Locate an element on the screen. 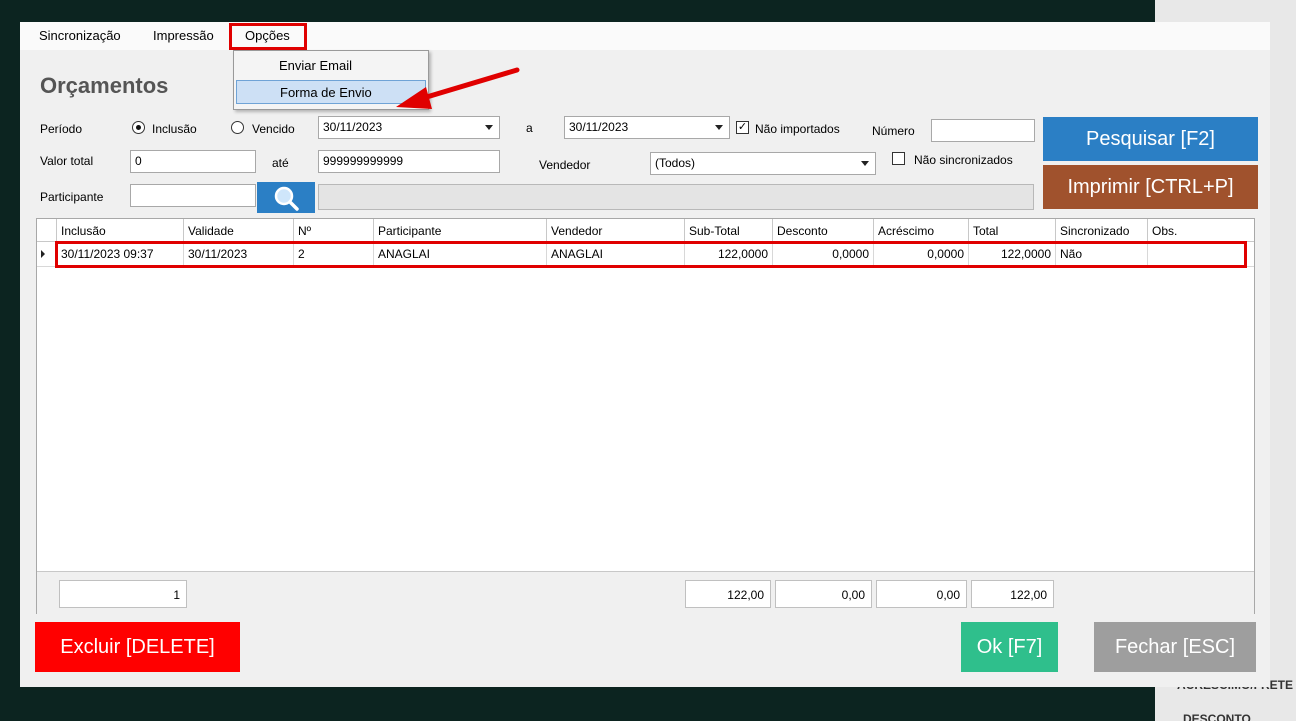 The width and height of the screenshot is (1296, 721). nao-sincronizados-label: Não sincronizados is located at coordinates (963, 160).